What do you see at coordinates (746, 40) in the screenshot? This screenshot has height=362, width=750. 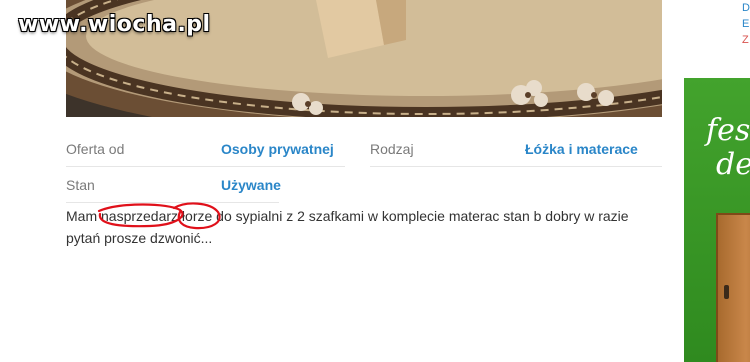 I see `sidebar-link: Z` at bounding box center [746, 40].